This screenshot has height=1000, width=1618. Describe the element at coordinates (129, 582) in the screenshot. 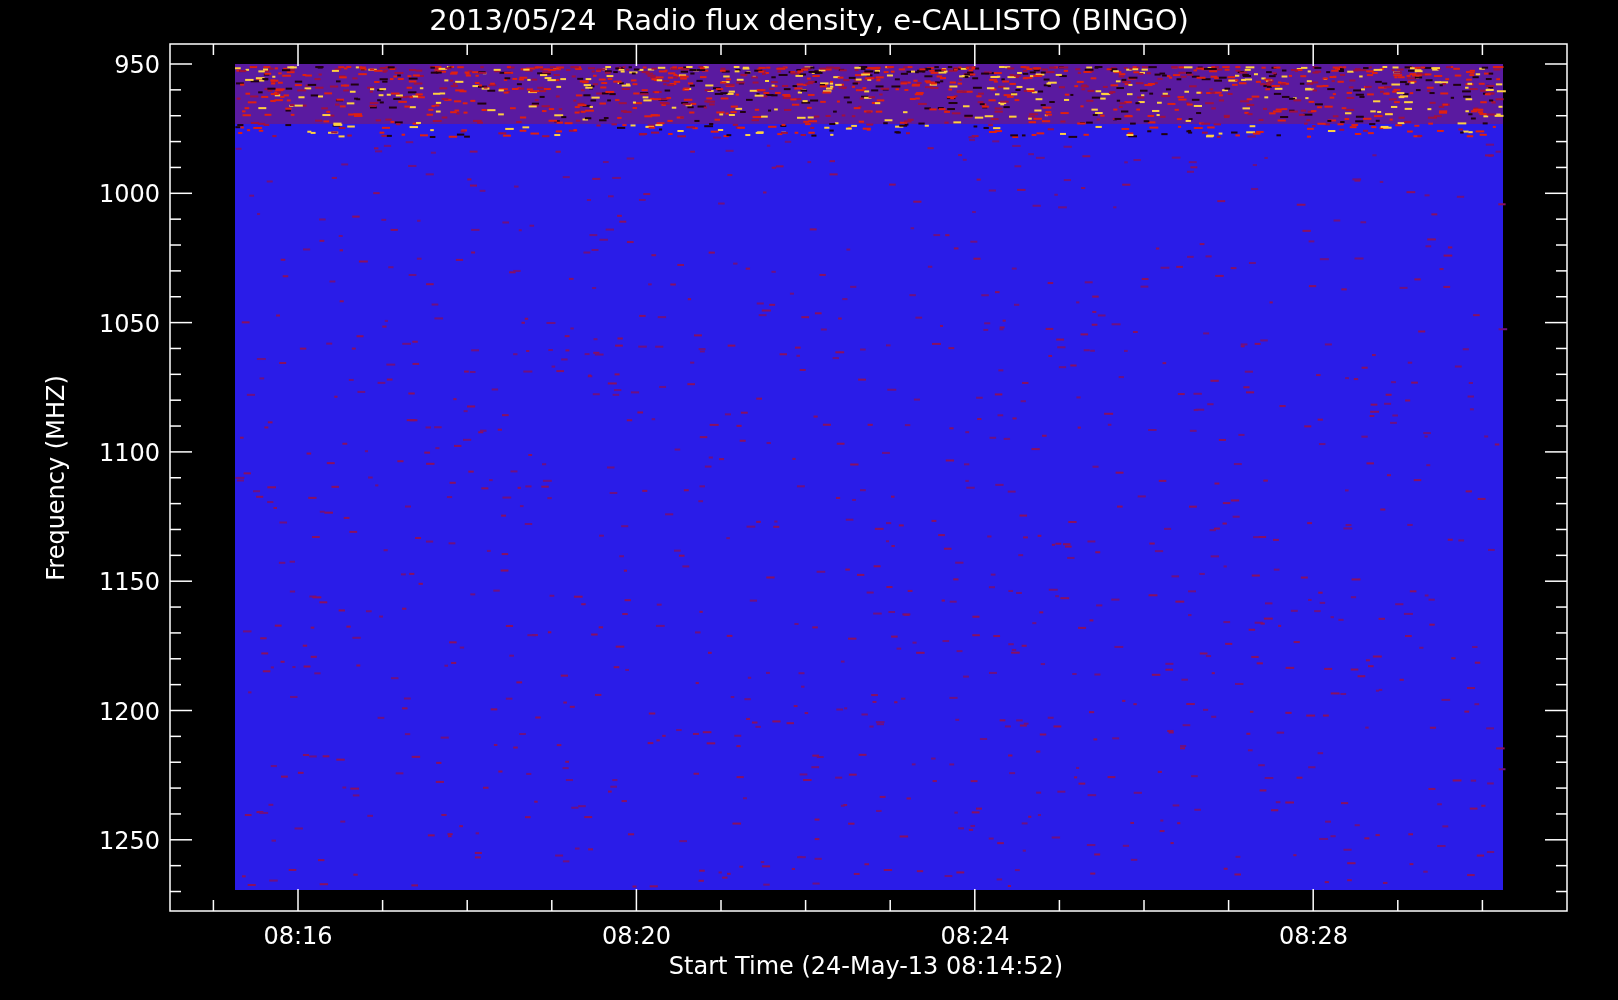

I see `y-tick-label: 1150` at that location.